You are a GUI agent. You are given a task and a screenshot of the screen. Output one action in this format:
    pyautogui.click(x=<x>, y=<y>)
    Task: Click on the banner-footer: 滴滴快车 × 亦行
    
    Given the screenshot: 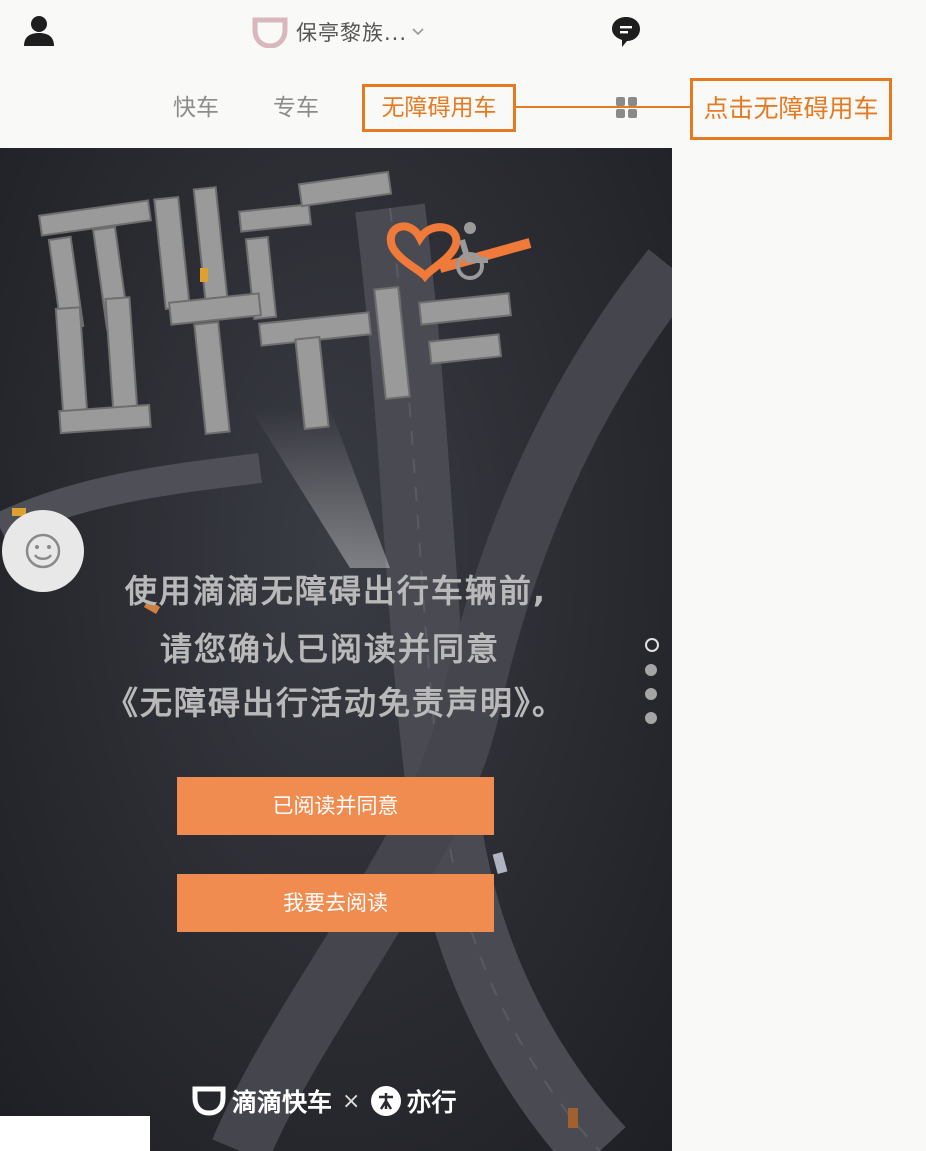 What is the action you would take?
    pyautogui.click(x=324, y=1101)
    